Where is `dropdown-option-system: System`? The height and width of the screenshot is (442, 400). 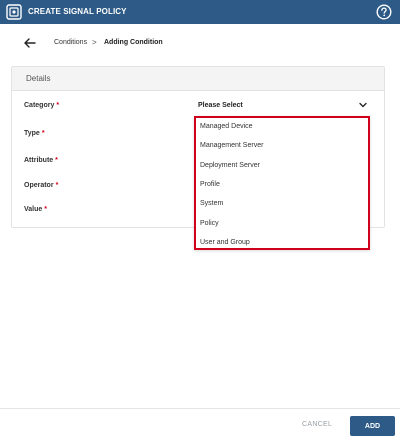
dropdown-option-system: System is located at coordinates (211, 203).